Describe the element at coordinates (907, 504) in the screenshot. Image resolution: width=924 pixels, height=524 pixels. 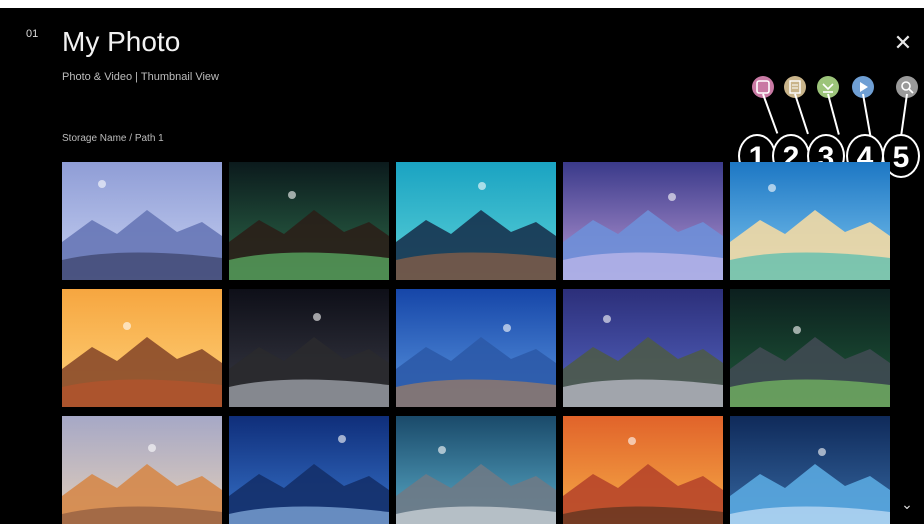
I see `scroll-down-icon: ⌄` at that location.